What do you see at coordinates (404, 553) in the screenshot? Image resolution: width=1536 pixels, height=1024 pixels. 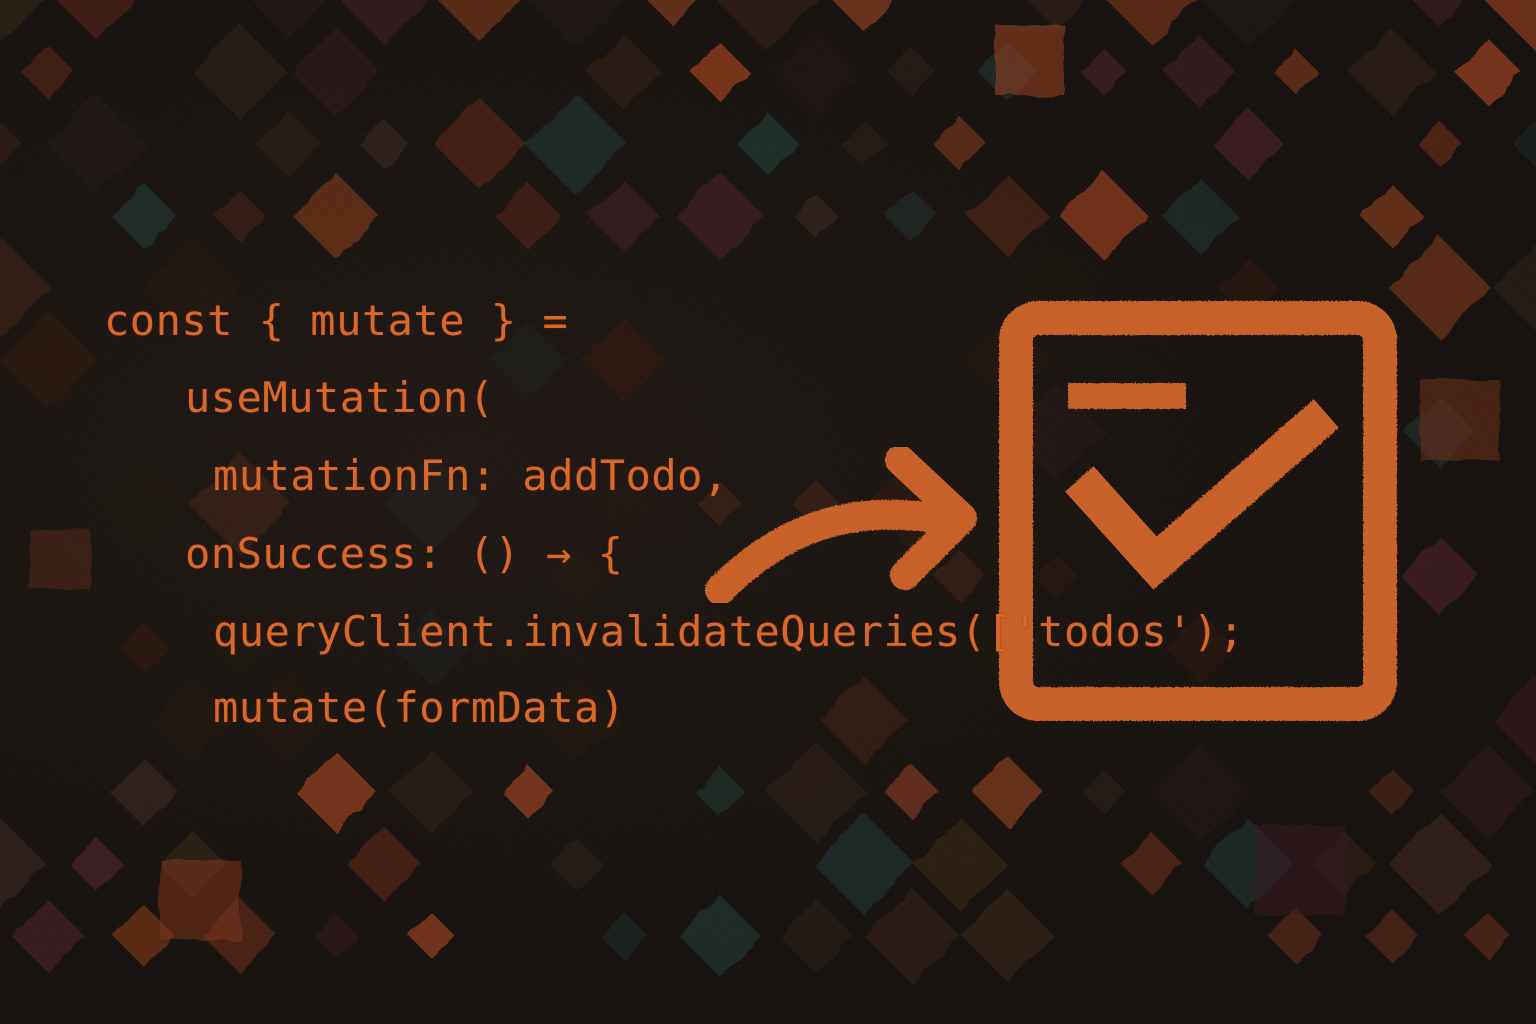 I see `code-line: onSuccess: () → {` at bounding box center [404, 553].